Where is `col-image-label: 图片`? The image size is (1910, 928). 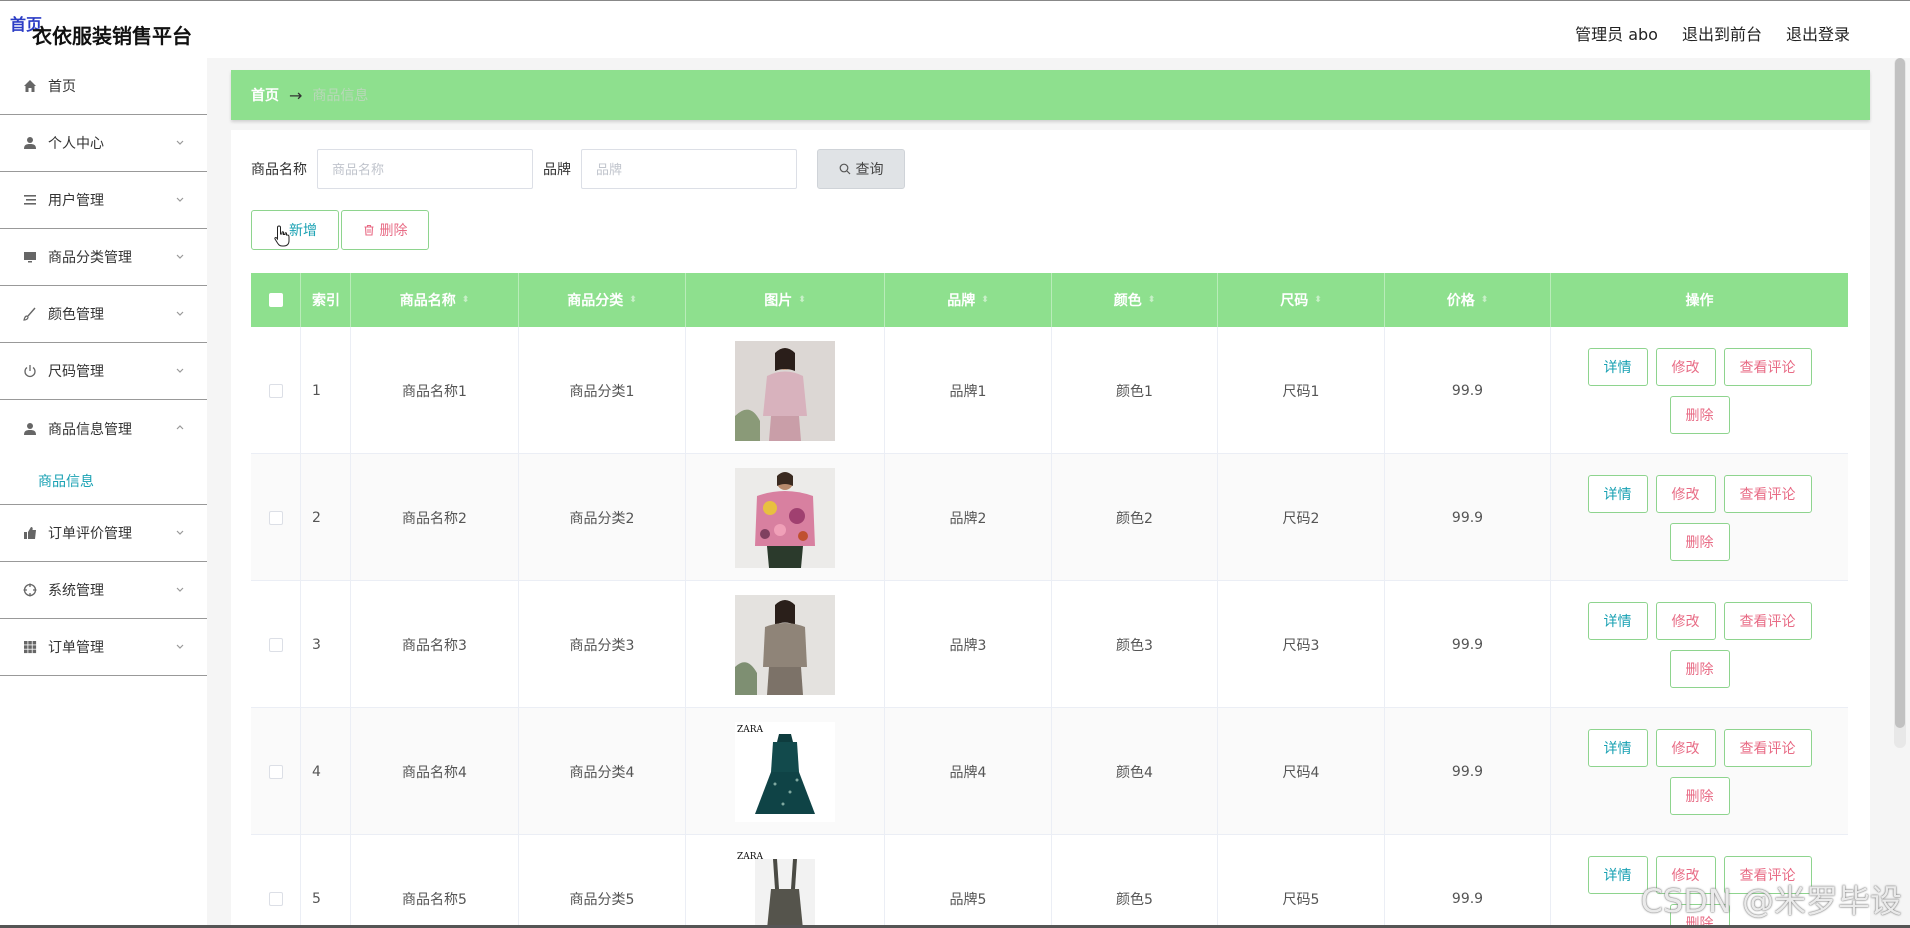
col-image-label: 图片 is located at coordinates (778, 301).